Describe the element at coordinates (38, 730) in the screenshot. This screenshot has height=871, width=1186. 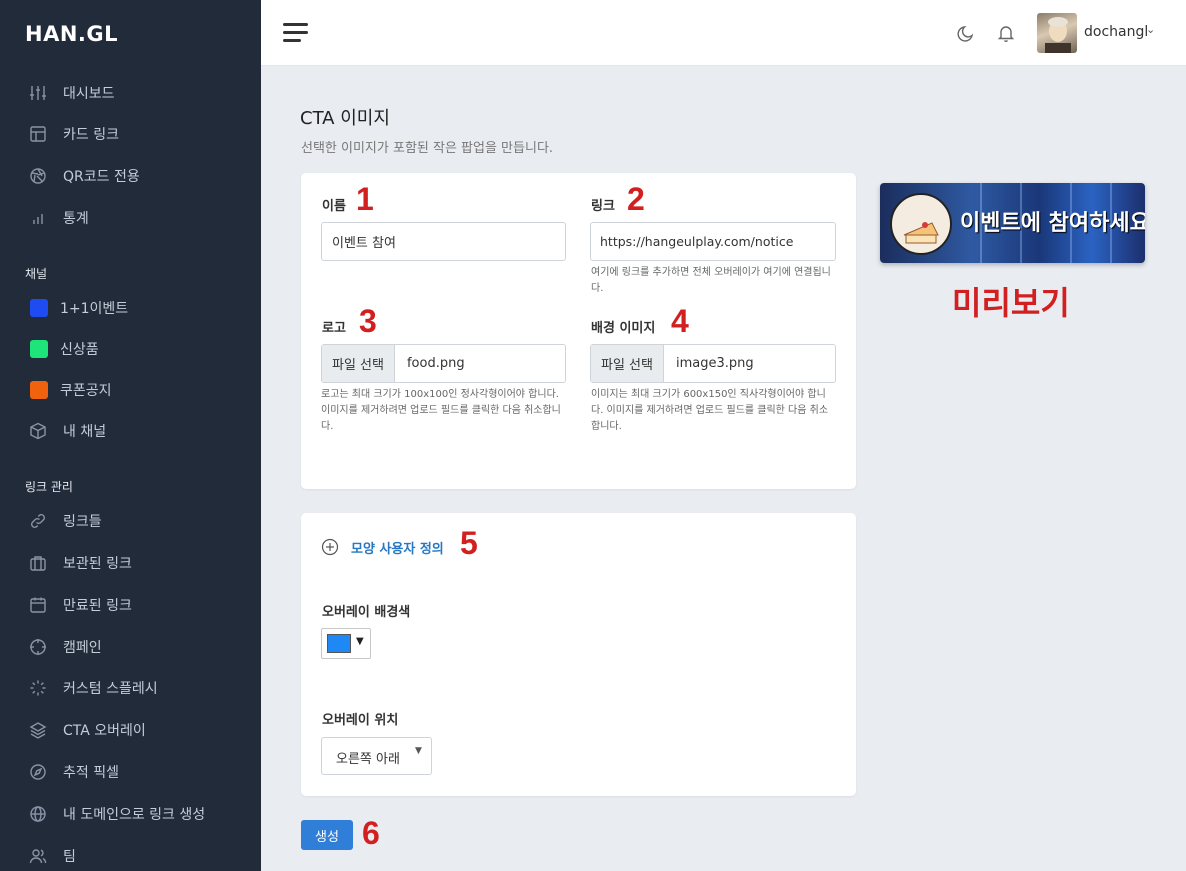
I see `layers-icon` at that location.